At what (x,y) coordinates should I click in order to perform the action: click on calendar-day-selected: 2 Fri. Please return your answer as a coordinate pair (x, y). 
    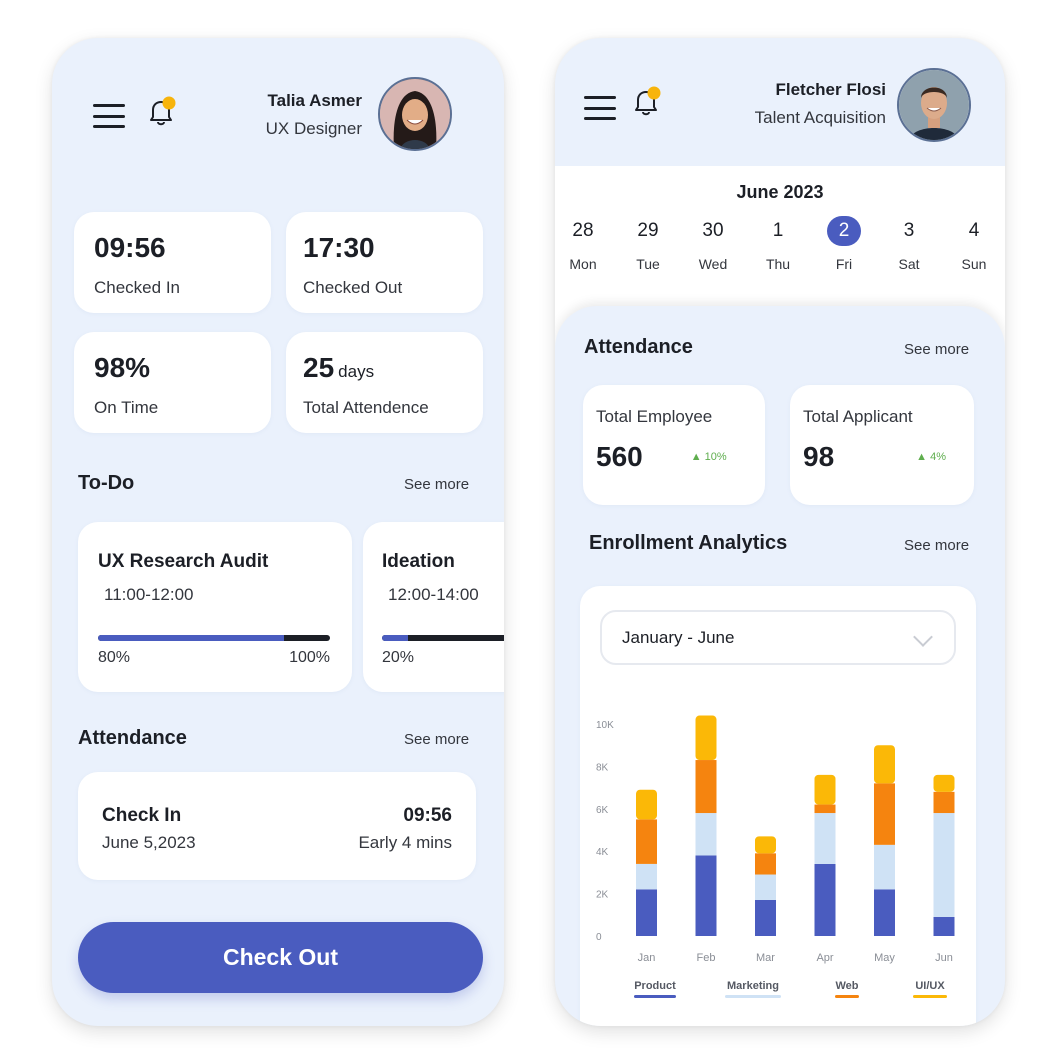
    Looking at the image, I should click on (844, 244).